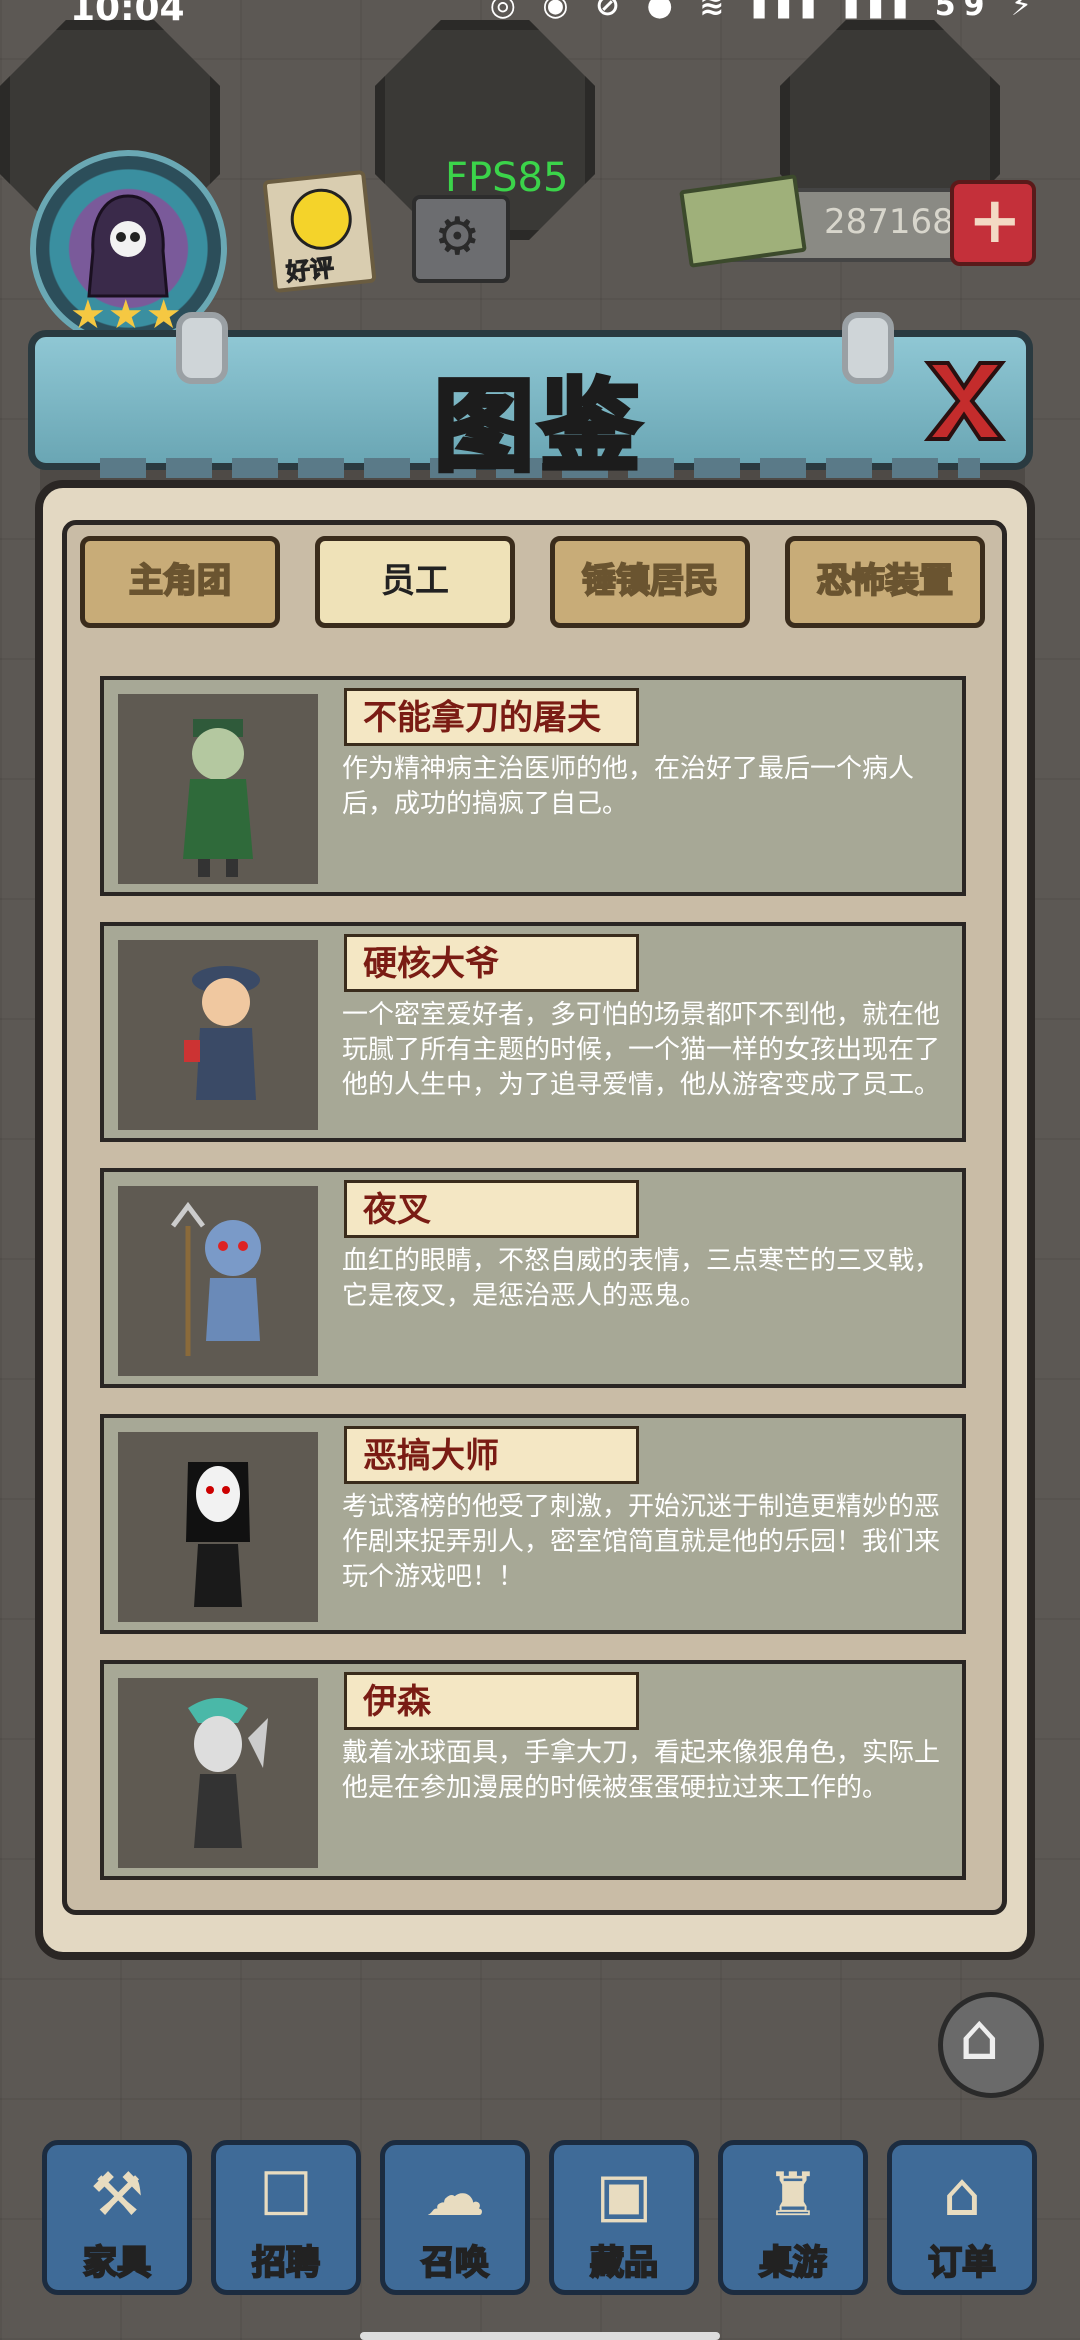 The height and width of the screenshot is (2340, 1080). What do you see at coordinates (889, 222) in the screenshot?
I see `money-value: 287168` at bounding box center [889, 222].